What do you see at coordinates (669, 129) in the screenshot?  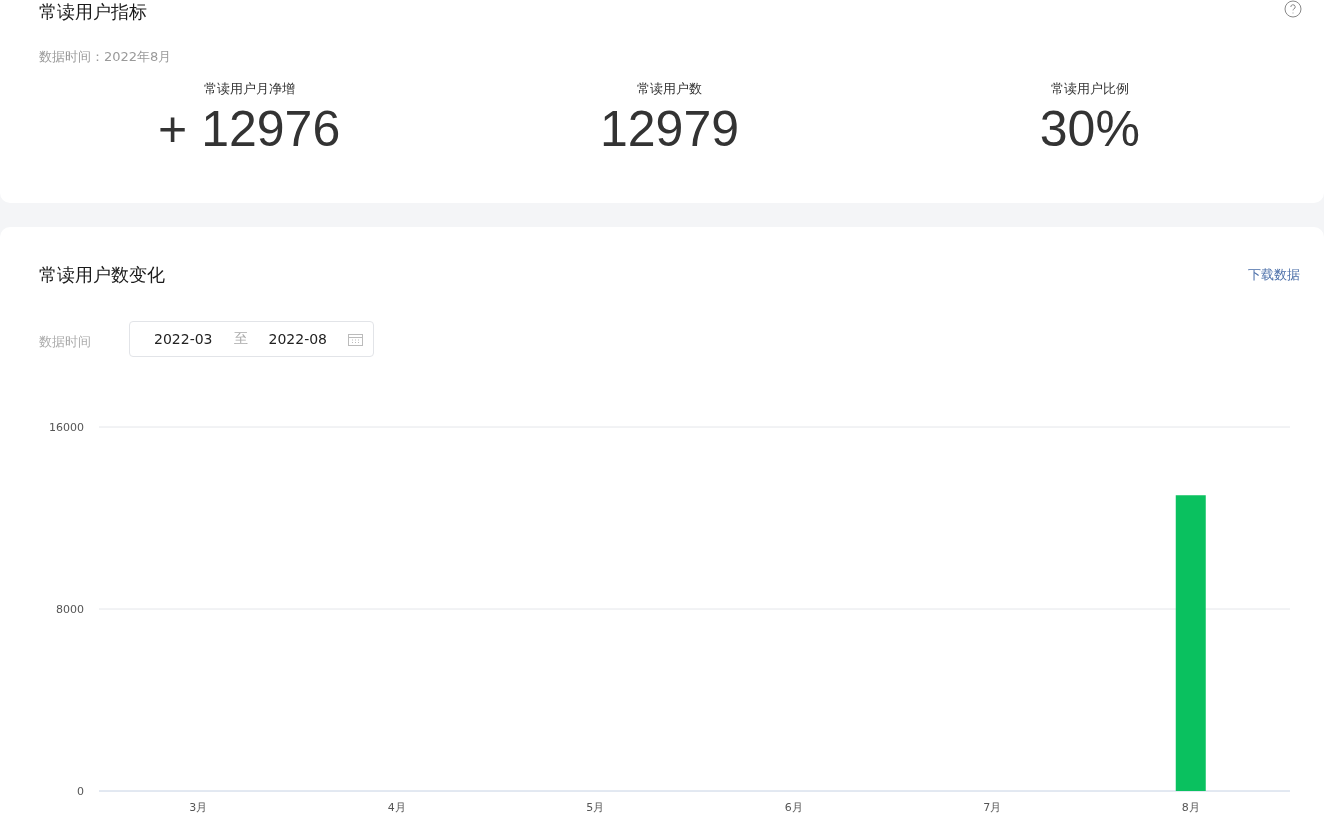 I see `metric-value: 12979` at bounding box center [669, 129].